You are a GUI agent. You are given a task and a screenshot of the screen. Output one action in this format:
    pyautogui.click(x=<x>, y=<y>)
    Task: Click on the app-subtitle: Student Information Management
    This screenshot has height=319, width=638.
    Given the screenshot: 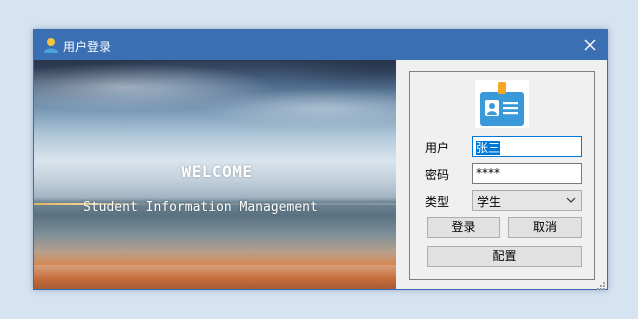 What is the action you would take?
    pyautogui.click(x=200, y=207)
    